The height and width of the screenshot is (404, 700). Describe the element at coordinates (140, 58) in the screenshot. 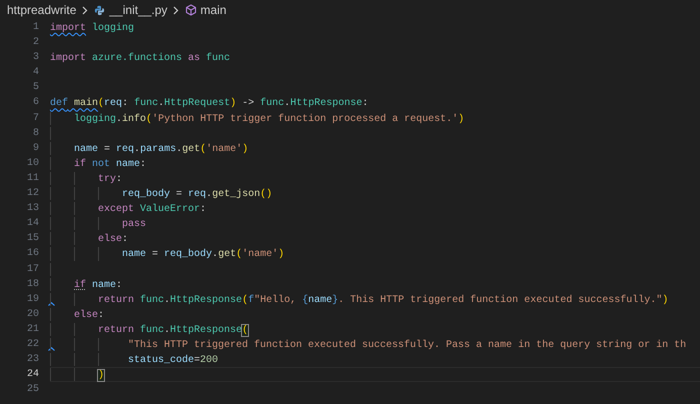

I see `code-line: import azure.functions as func` at that location.